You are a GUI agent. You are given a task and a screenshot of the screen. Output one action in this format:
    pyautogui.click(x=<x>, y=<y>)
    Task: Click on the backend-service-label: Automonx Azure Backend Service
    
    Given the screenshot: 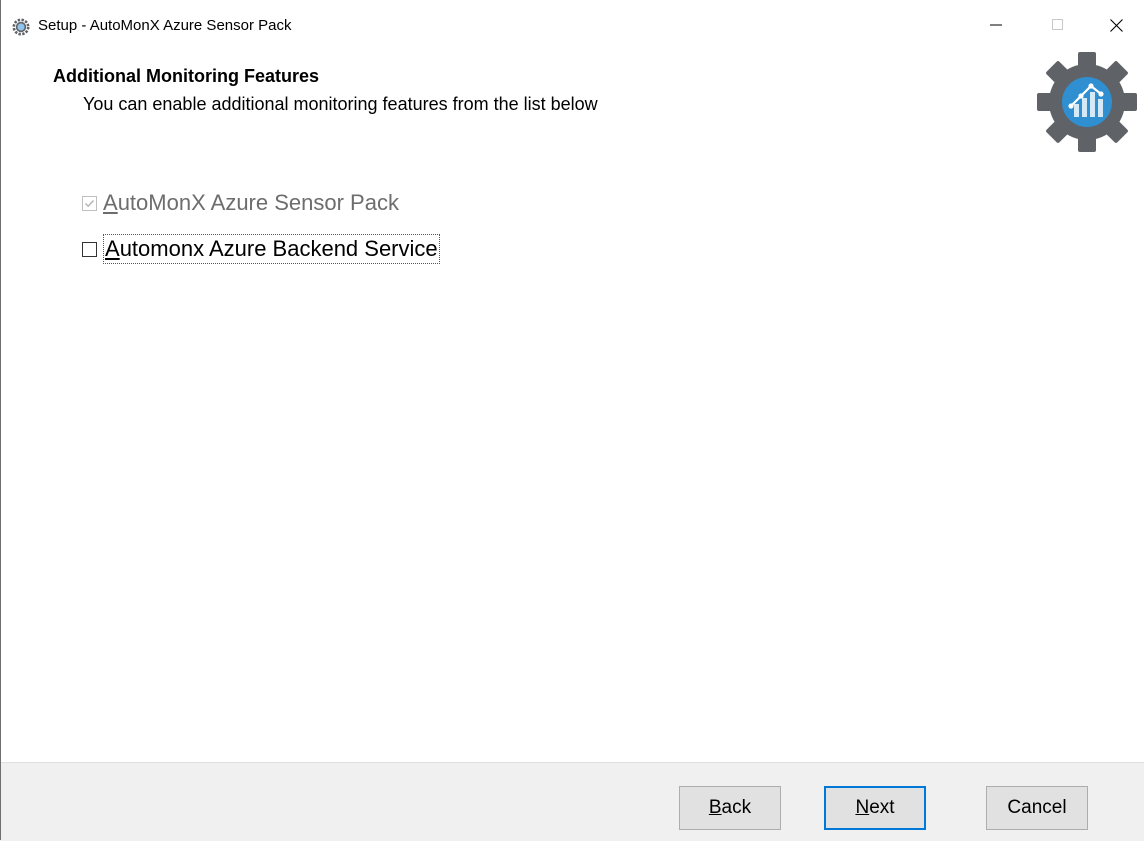 What is the action you would take?
    pyautogui.click(x=271, y=249)
    